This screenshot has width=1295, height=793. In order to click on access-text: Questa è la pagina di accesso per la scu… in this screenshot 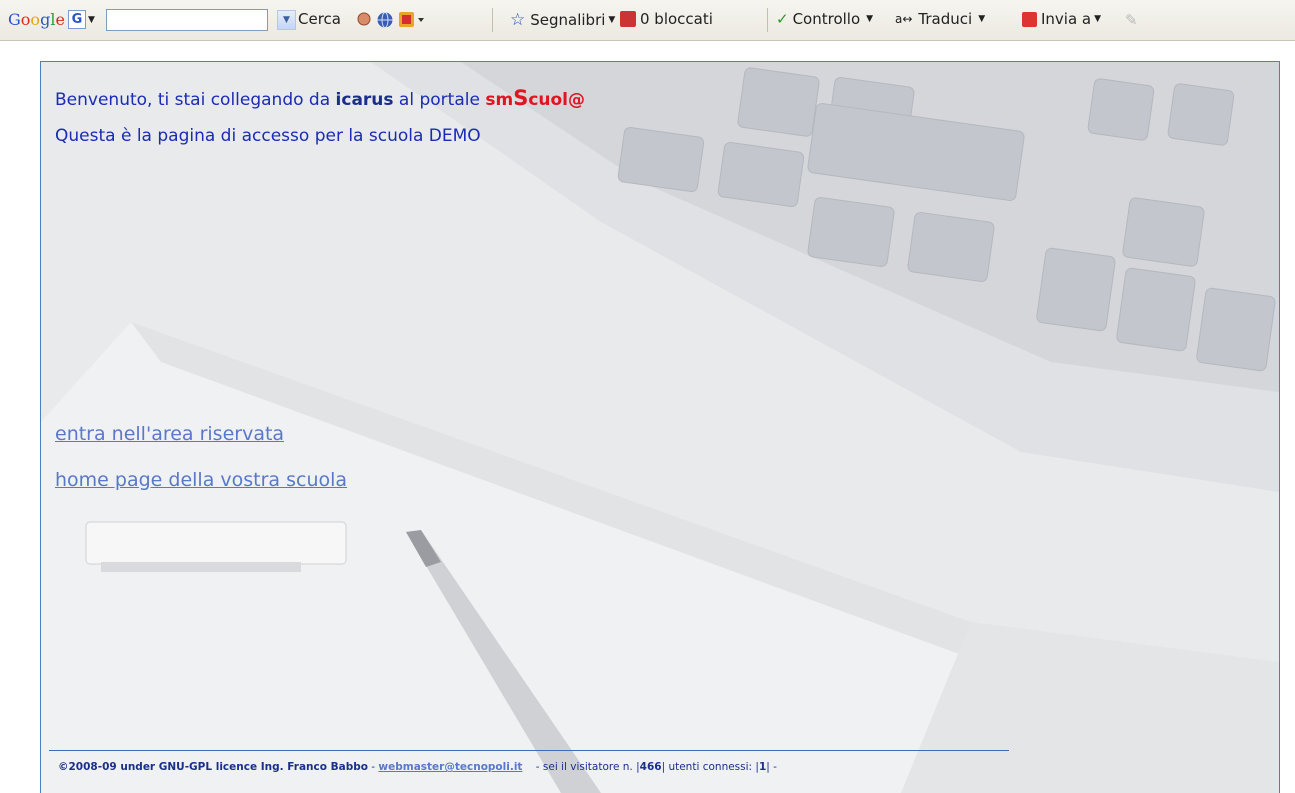, I will do `click(268, 136)`.